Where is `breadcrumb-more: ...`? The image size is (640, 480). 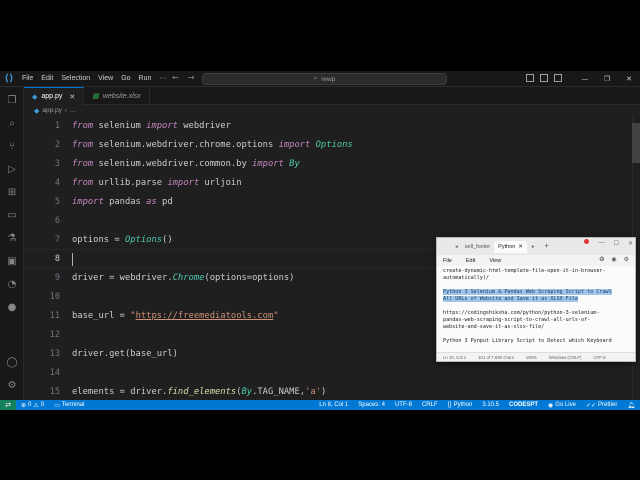
breadcrumb-more: ... is located at coordinates (72, 110).